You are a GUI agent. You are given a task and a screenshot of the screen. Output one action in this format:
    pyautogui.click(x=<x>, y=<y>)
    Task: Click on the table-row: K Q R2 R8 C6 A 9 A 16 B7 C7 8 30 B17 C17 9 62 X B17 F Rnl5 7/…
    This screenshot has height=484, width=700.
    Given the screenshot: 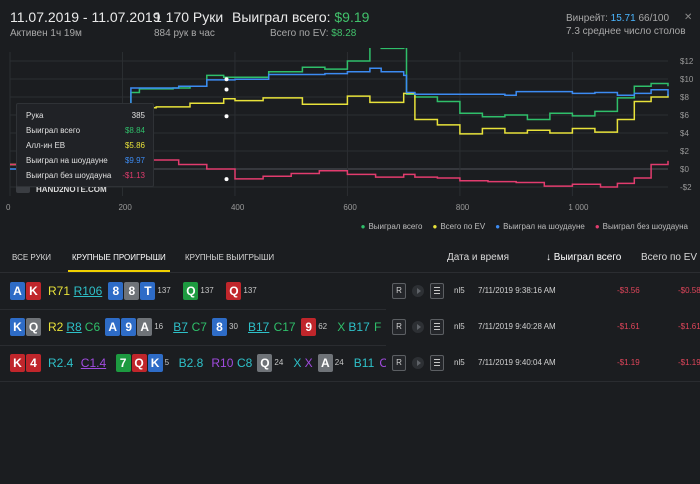 What is the action you would take?
    pyautogui.click(x=350, y=327)
    